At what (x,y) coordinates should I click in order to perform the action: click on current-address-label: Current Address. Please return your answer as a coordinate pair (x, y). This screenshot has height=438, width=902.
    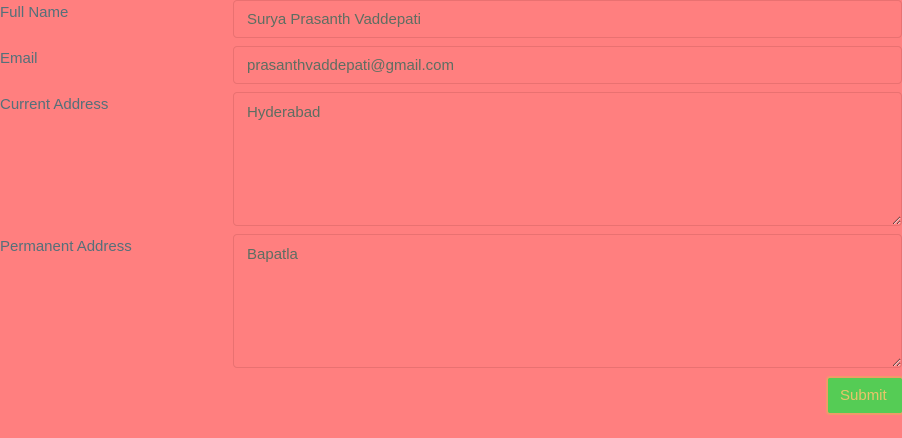
    Looking at the image, I should click on (54, 104).